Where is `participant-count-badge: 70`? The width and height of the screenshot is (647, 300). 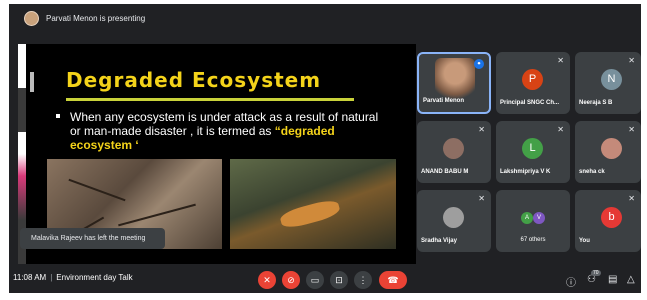 participant-count-badge: 70 is located at coordinates (596, 273).